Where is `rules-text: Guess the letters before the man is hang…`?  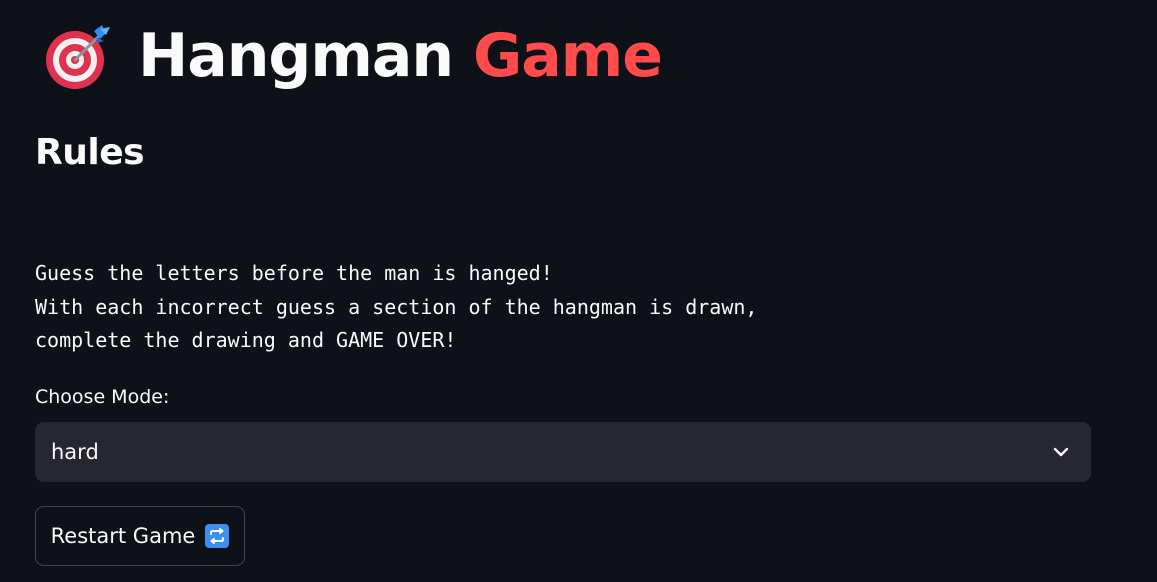 rules-text: Guess the letters before the man is hang… is located at coordinates (396, 307).